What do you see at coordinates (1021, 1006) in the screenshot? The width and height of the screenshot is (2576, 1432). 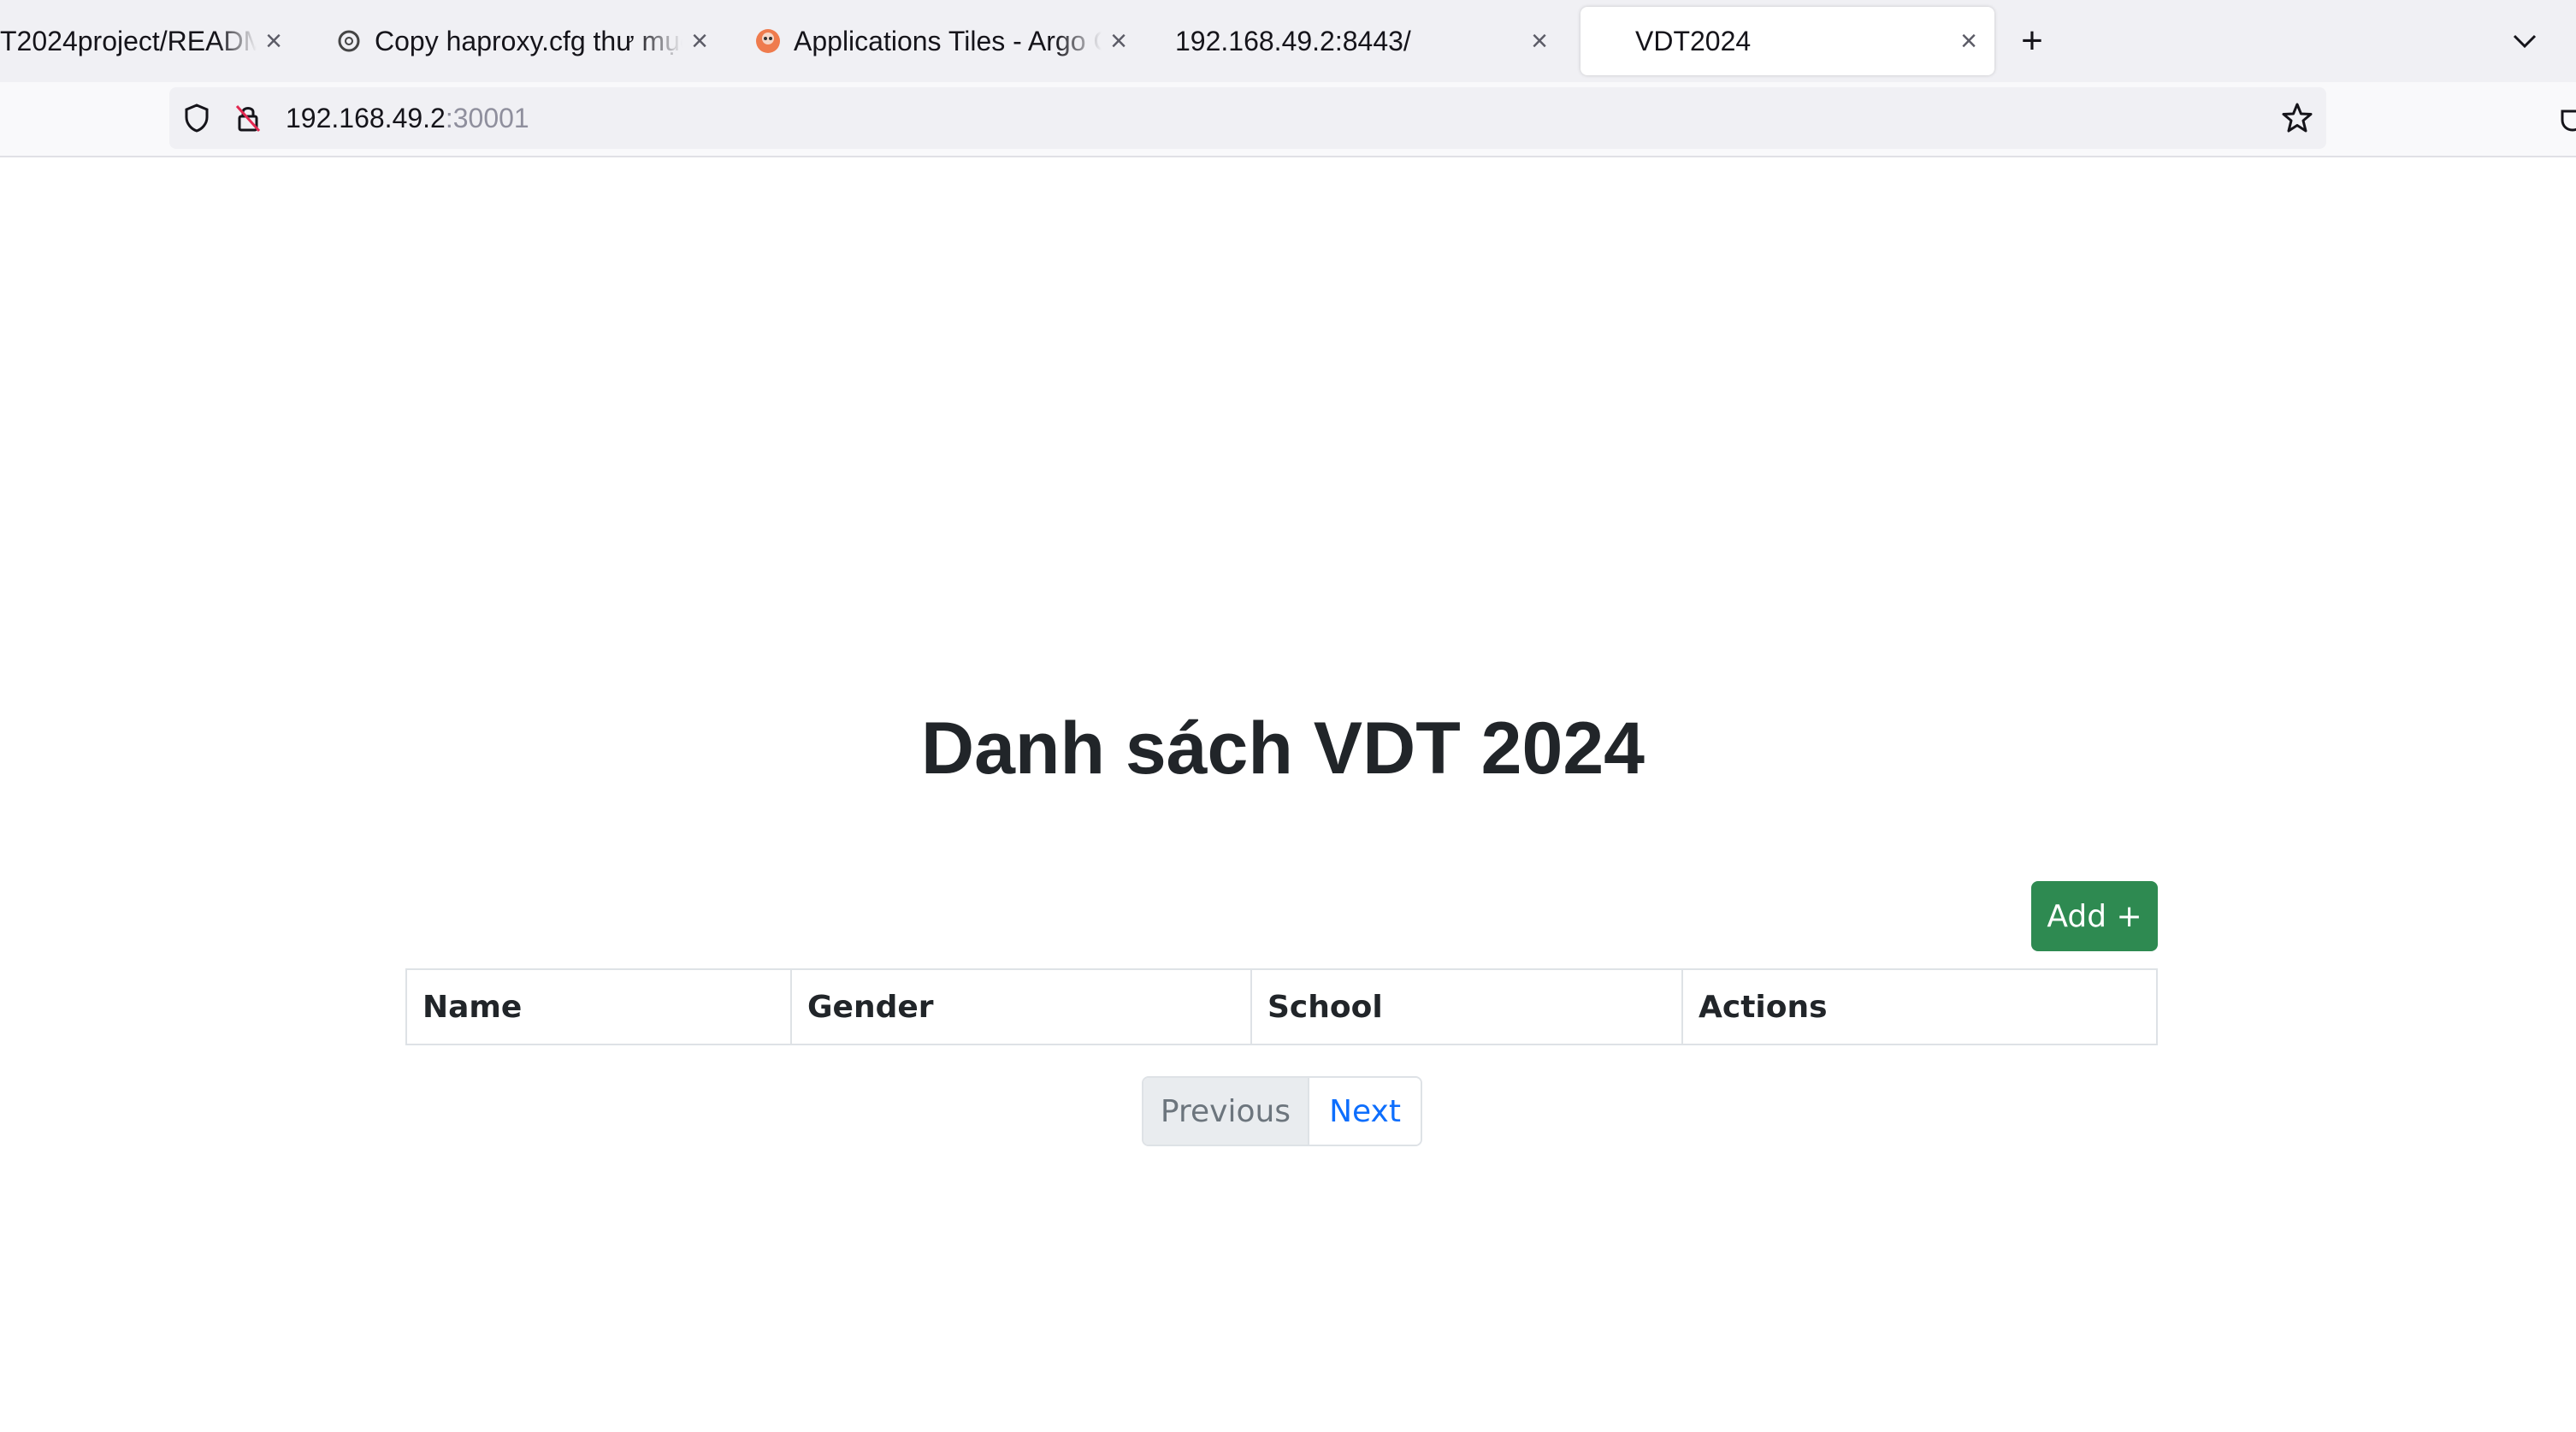 I see `column-header-gender: Gender` at bounding box center [1021, 1006].